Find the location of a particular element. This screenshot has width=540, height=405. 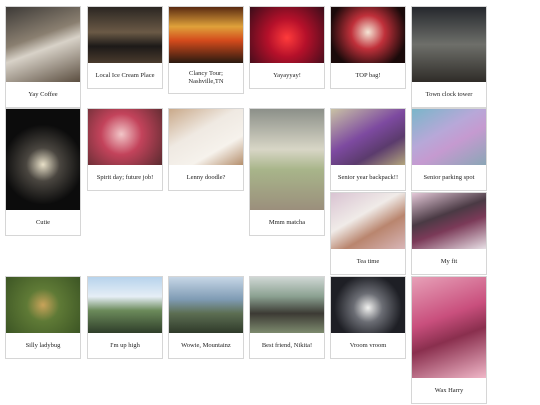

photo-card: Best friend, Nikita! is located at coordinates (287, 317).